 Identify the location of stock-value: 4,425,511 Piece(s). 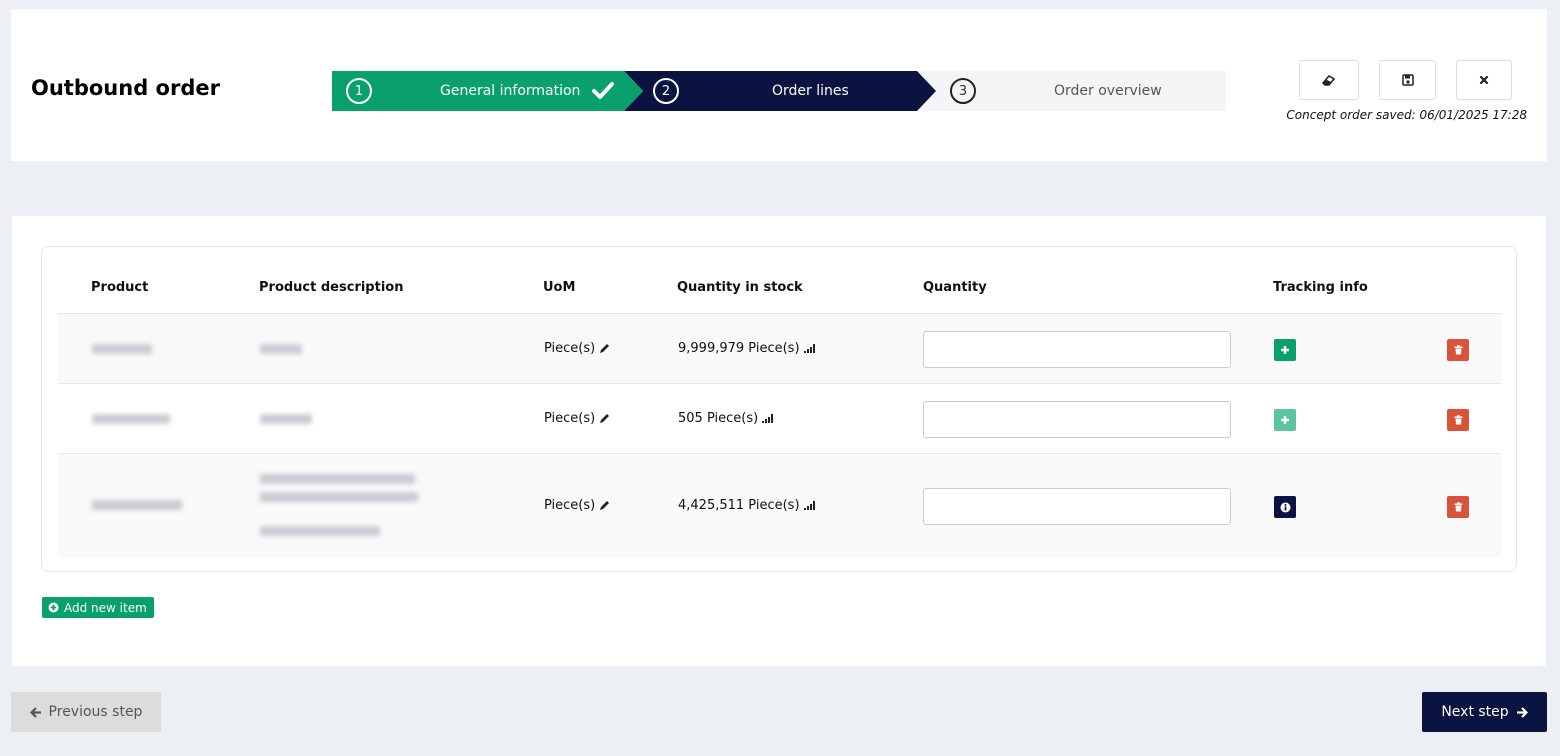
(739, 505).